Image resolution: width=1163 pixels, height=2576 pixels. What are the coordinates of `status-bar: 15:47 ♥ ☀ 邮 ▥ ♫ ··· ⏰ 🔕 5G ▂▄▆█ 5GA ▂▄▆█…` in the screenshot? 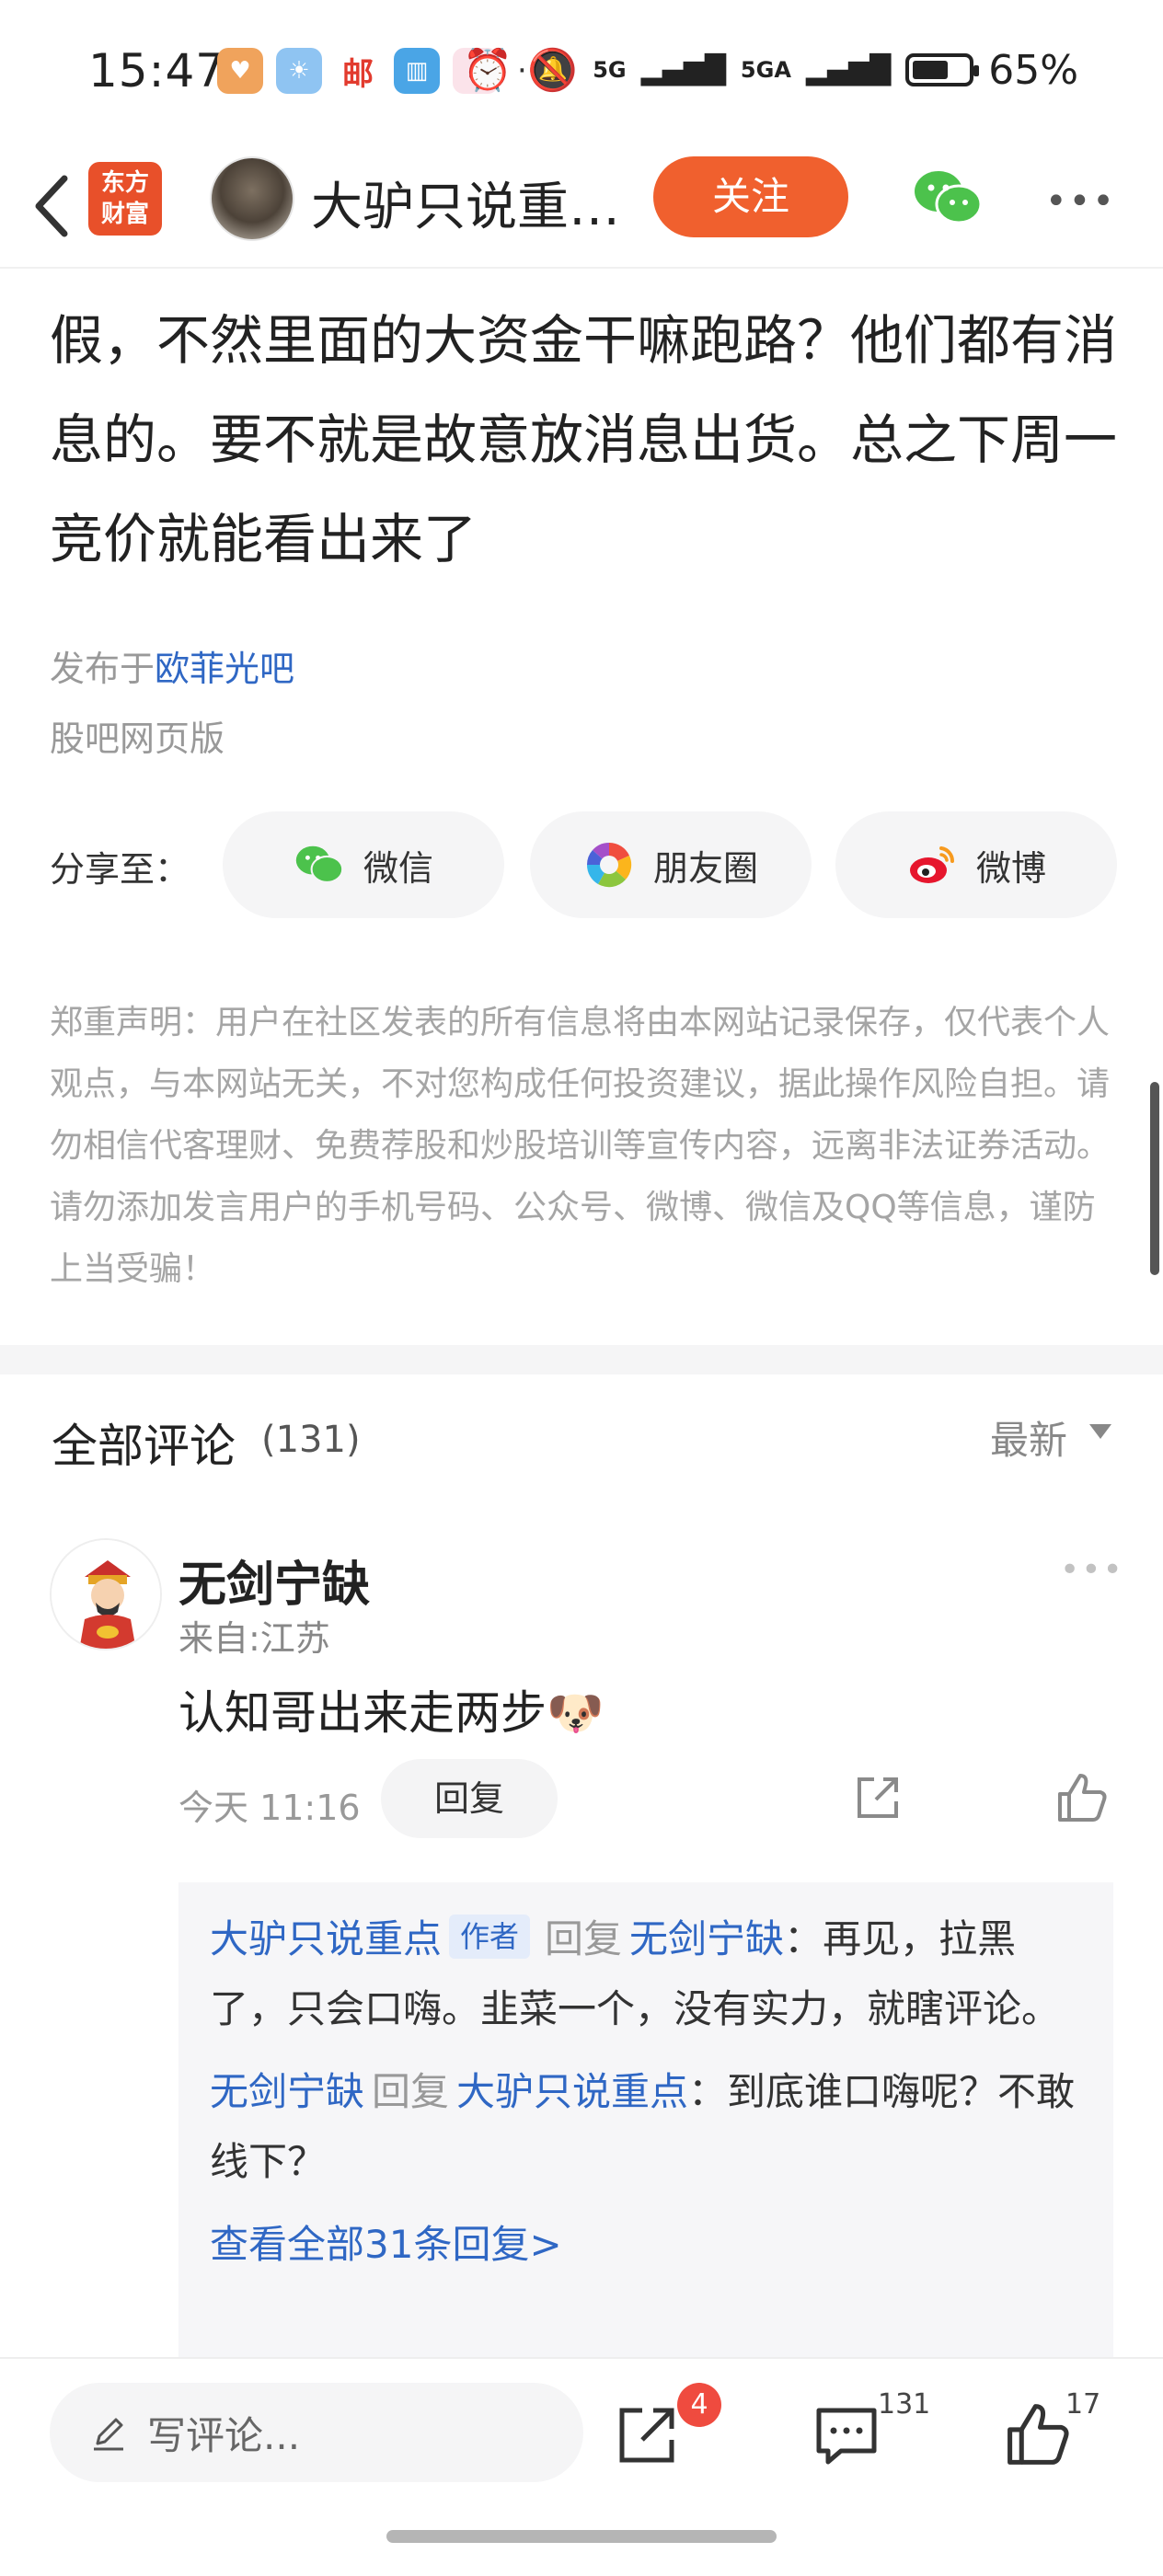 It's located at (581, 73).